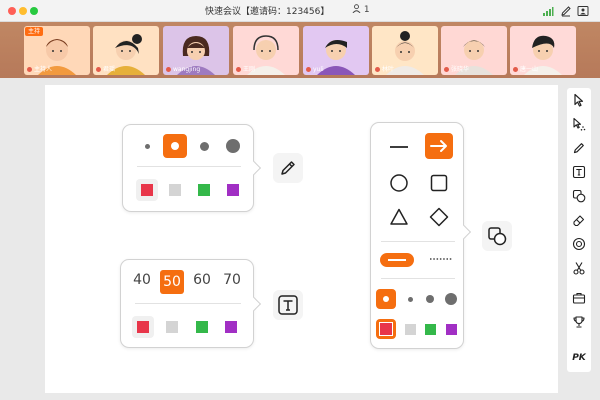 The width and height of the screenshot is (600, 400). What do you see at coordinates (266, 50) in the screenshot?
I see `participant-tile: 王刚` at bounding box center [266, 50].